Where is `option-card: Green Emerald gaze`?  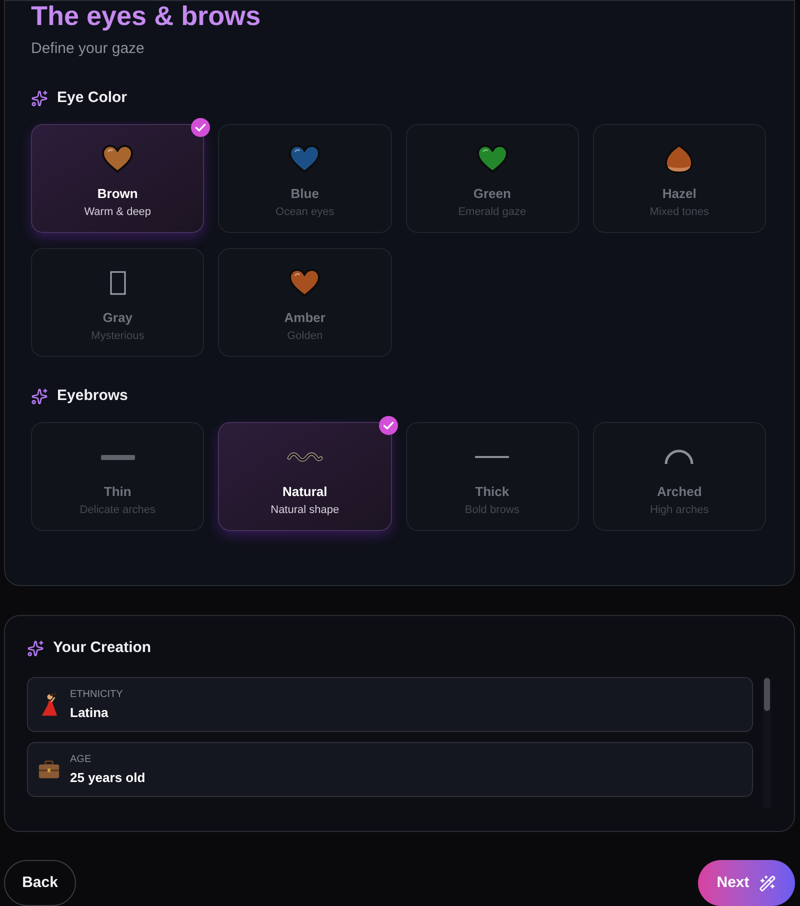 option-card: Green Emerald gaze is located at coordinates (492, 178).